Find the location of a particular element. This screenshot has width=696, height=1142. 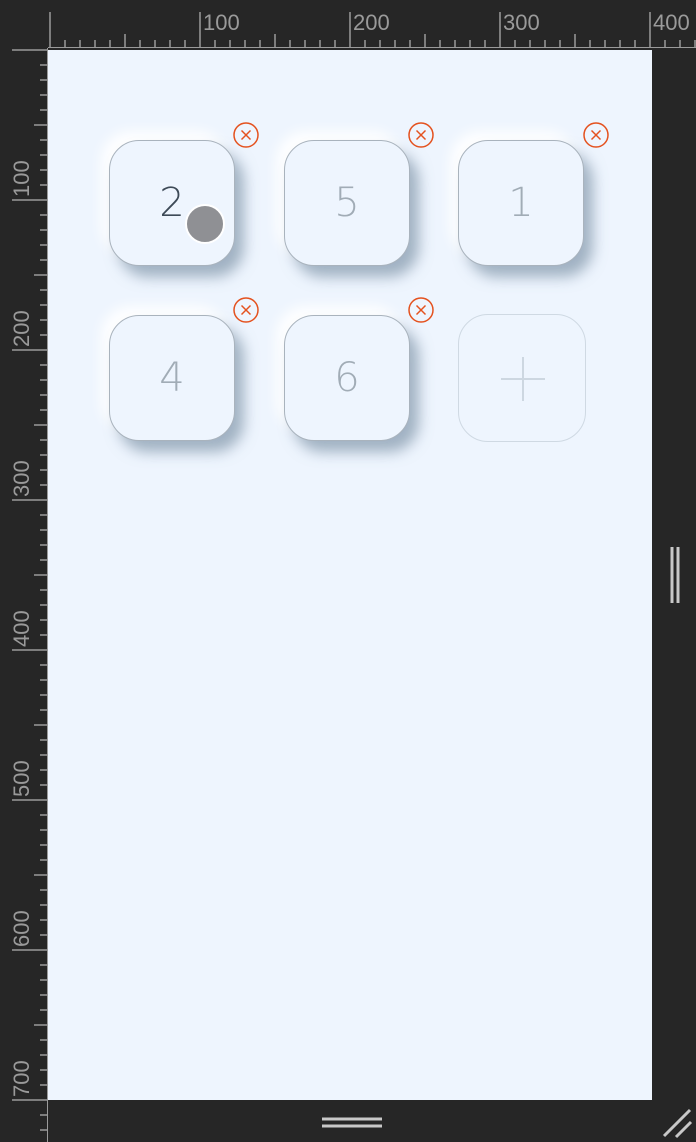

left-ruler-label: 300 is located at coordinates (21, 478).